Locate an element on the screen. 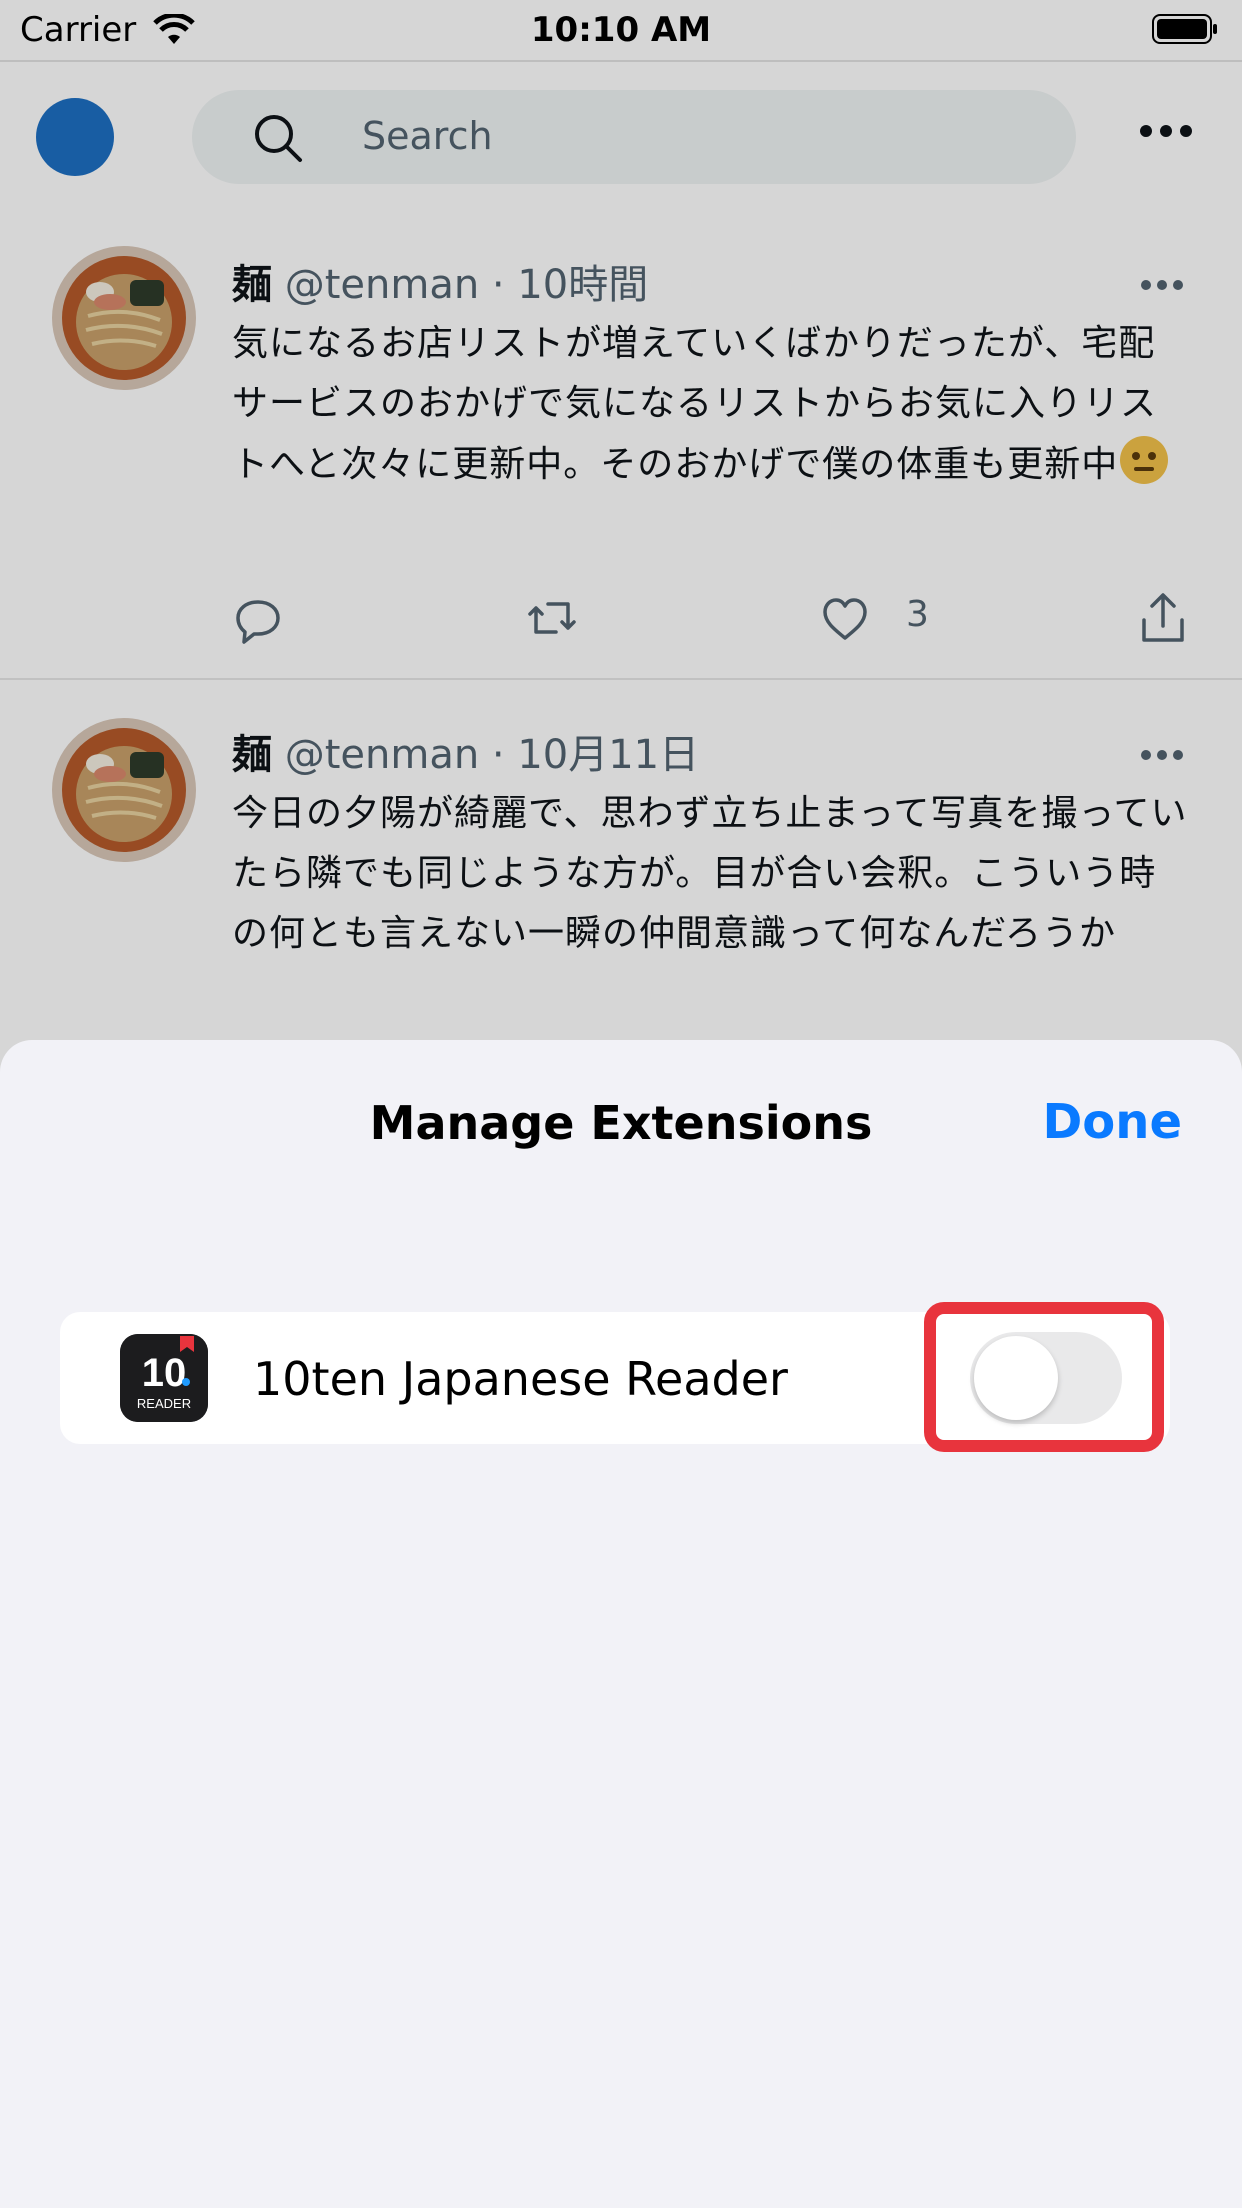 This screenshot has height=2208, width=1242. reader-logo-icon: 10 READER is located at coordinates (164, 1378).